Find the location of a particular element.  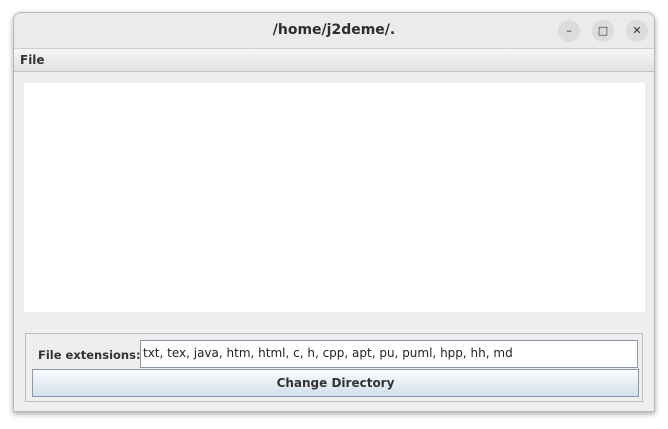

file-extensions-label: File extensions: is located at coordinates (89, 355).